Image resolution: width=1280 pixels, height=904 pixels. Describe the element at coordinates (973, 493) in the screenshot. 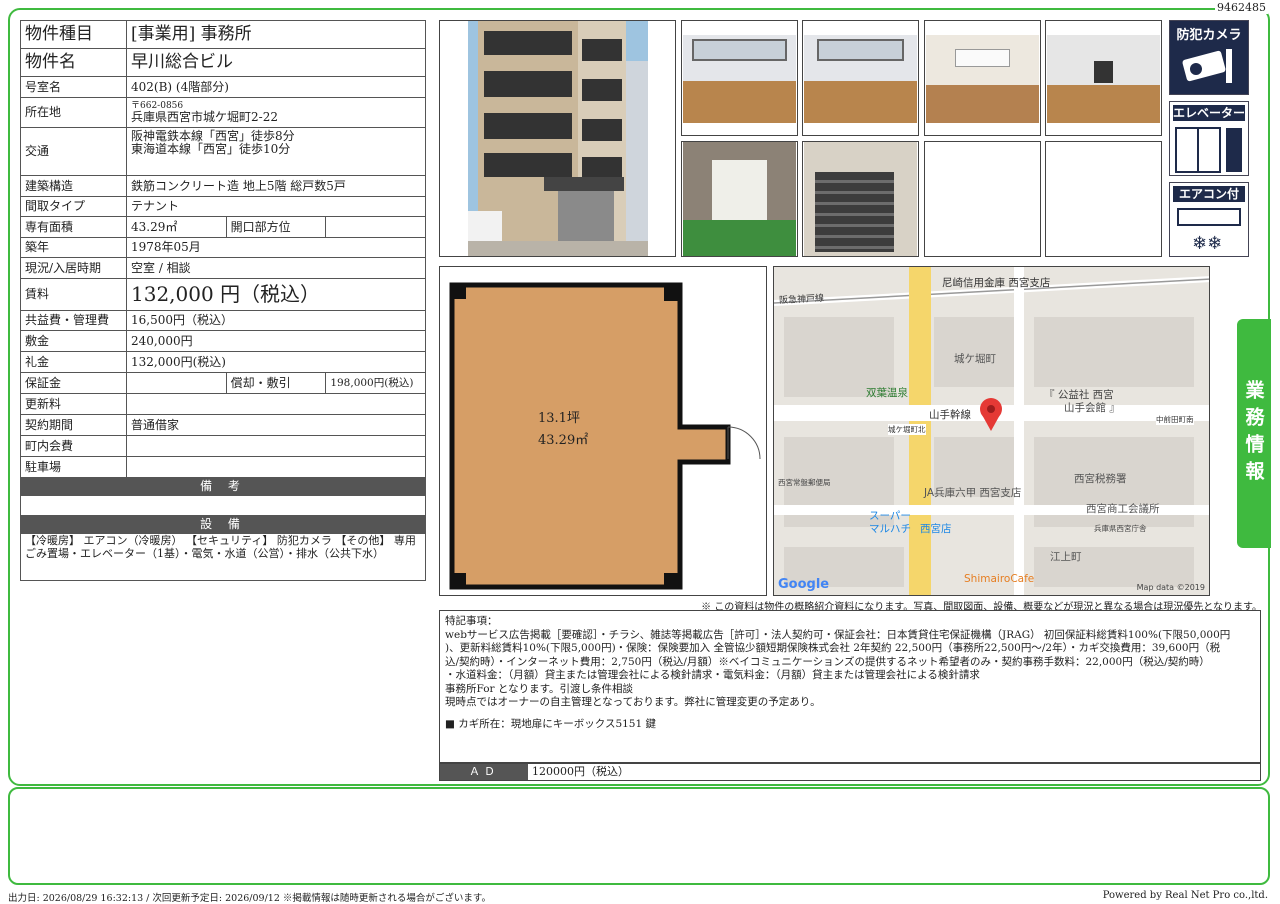

I see `map-label-ja: JA兵庫六甲 西宮支店` at that location.